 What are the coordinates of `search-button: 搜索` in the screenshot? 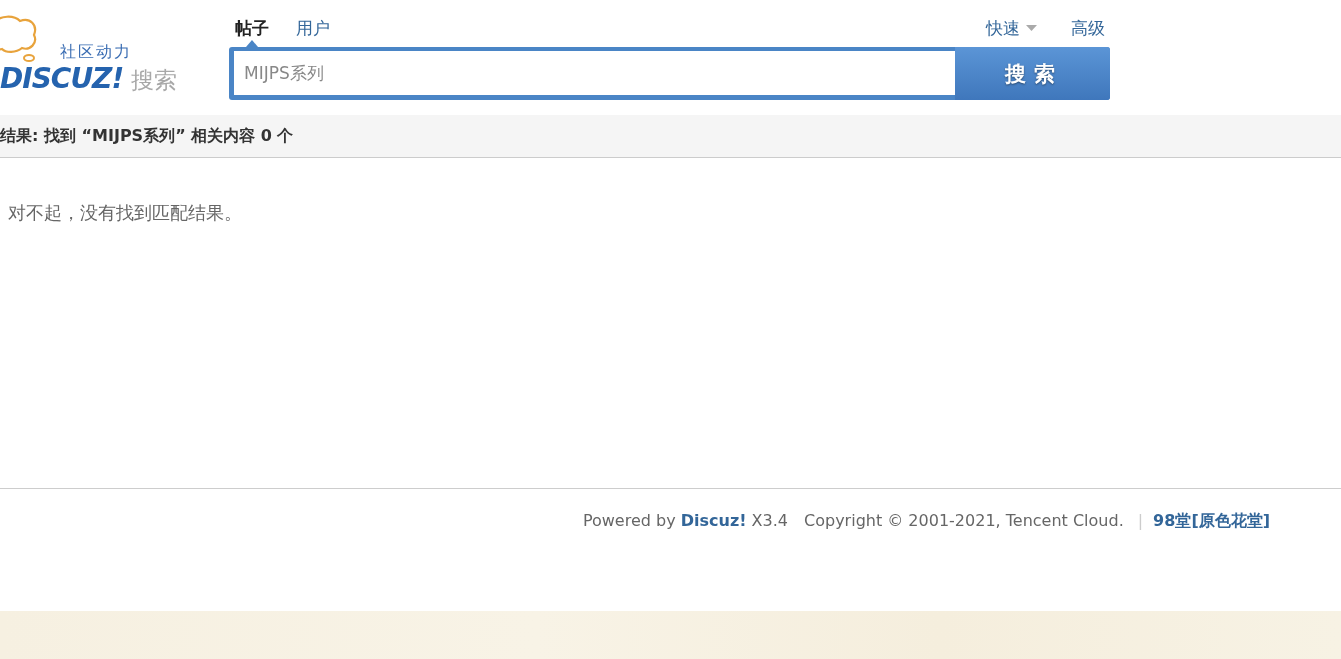 It's located at (1032, 73).